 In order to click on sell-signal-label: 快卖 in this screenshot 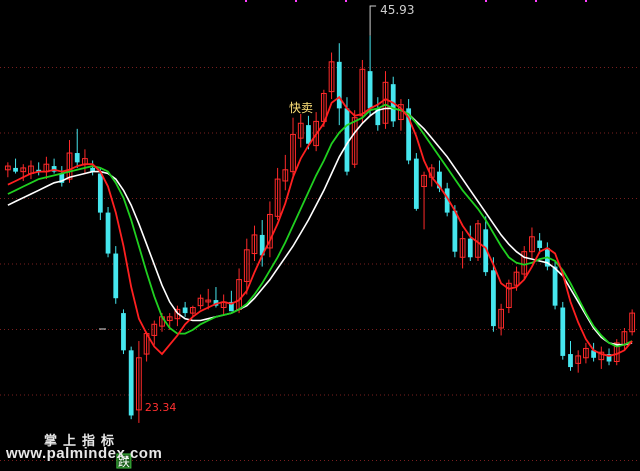, I will do `click(301, 108)`.